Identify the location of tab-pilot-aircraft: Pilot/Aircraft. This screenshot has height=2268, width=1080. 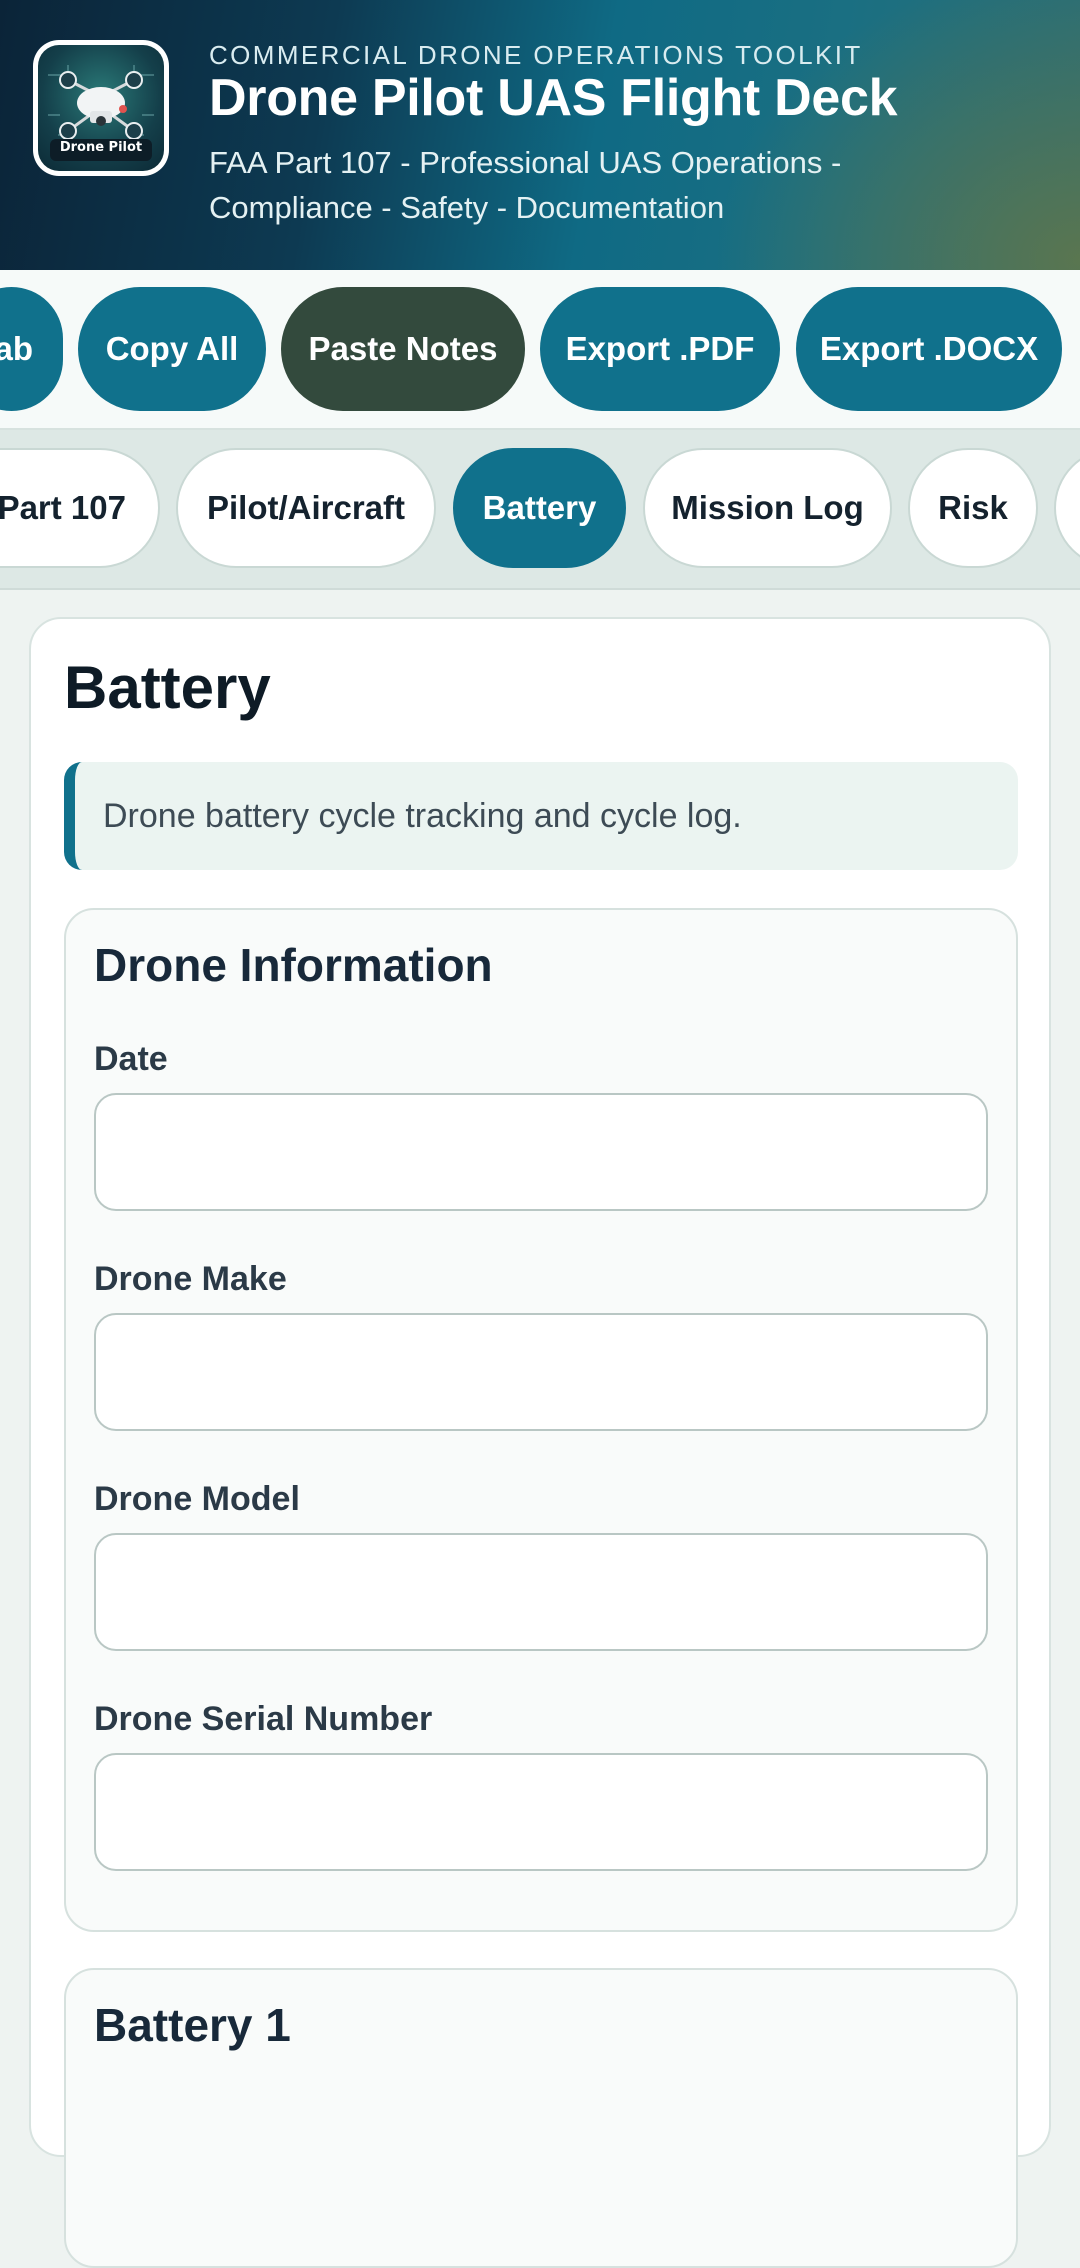
(306, 508).